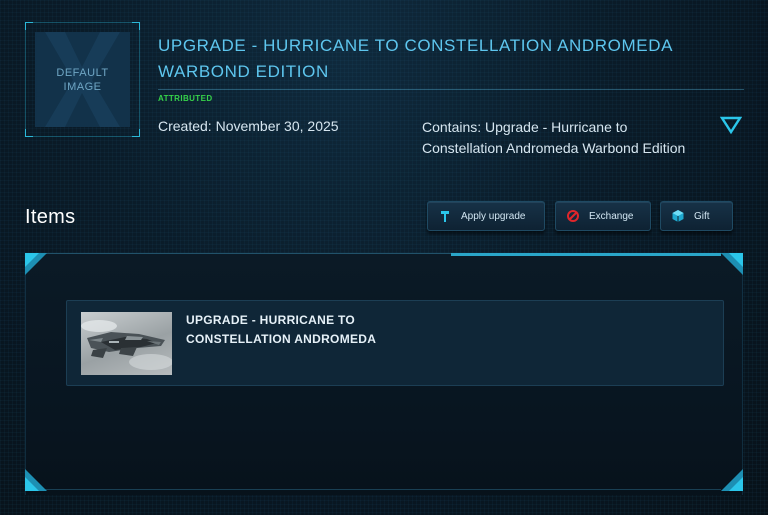  I want to click on gift-label: Gift, so click(702, 216).